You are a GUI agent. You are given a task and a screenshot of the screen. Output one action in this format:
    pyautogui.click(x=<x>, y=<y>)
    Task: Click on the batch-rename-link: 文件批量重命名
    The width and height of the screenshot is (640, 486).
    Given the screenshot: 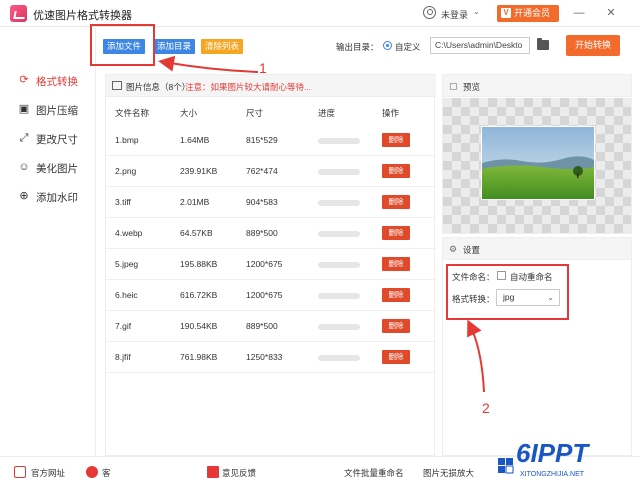 What is the action you would take?
    pyautogui.click(x=374, y=473)
    